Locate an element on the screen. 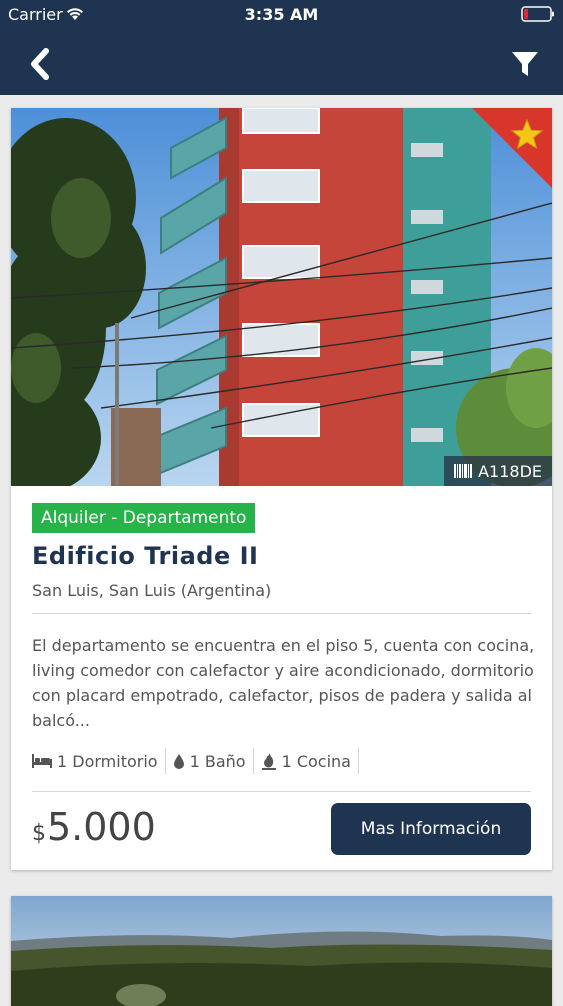  feature-bathrooms: 1 Baño is located at coordinates (213, 761).